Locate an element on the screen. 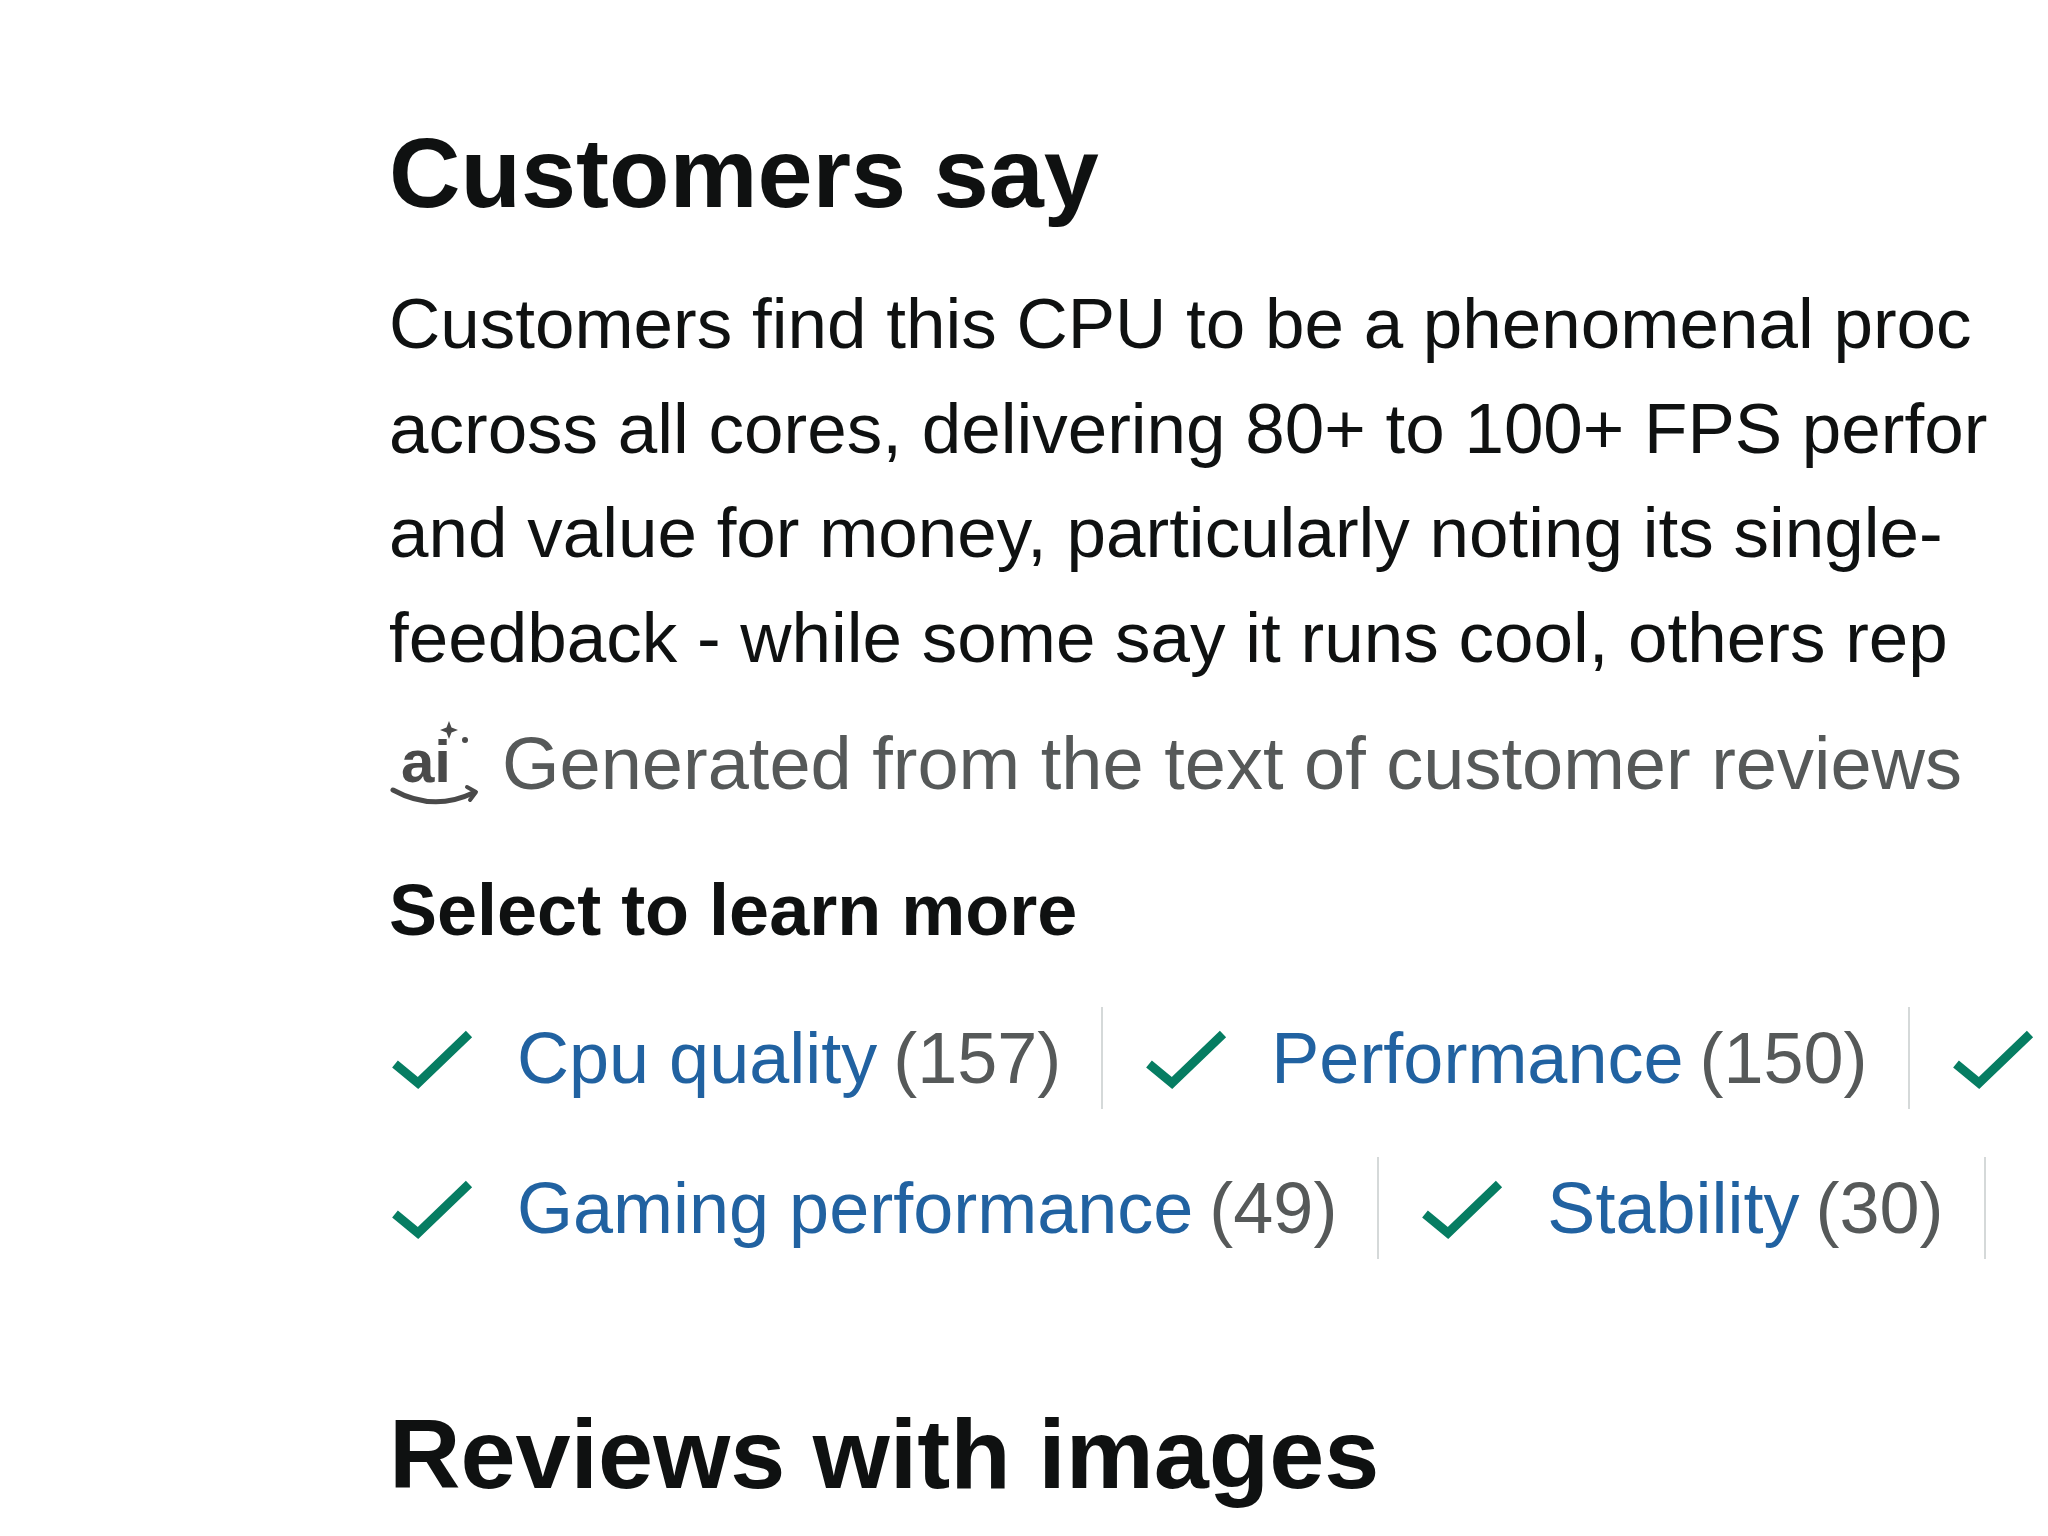 This screenshot has height=1536, width=2048. topic-link: Gaming performance (49) is located at coordinates (863, 1208).